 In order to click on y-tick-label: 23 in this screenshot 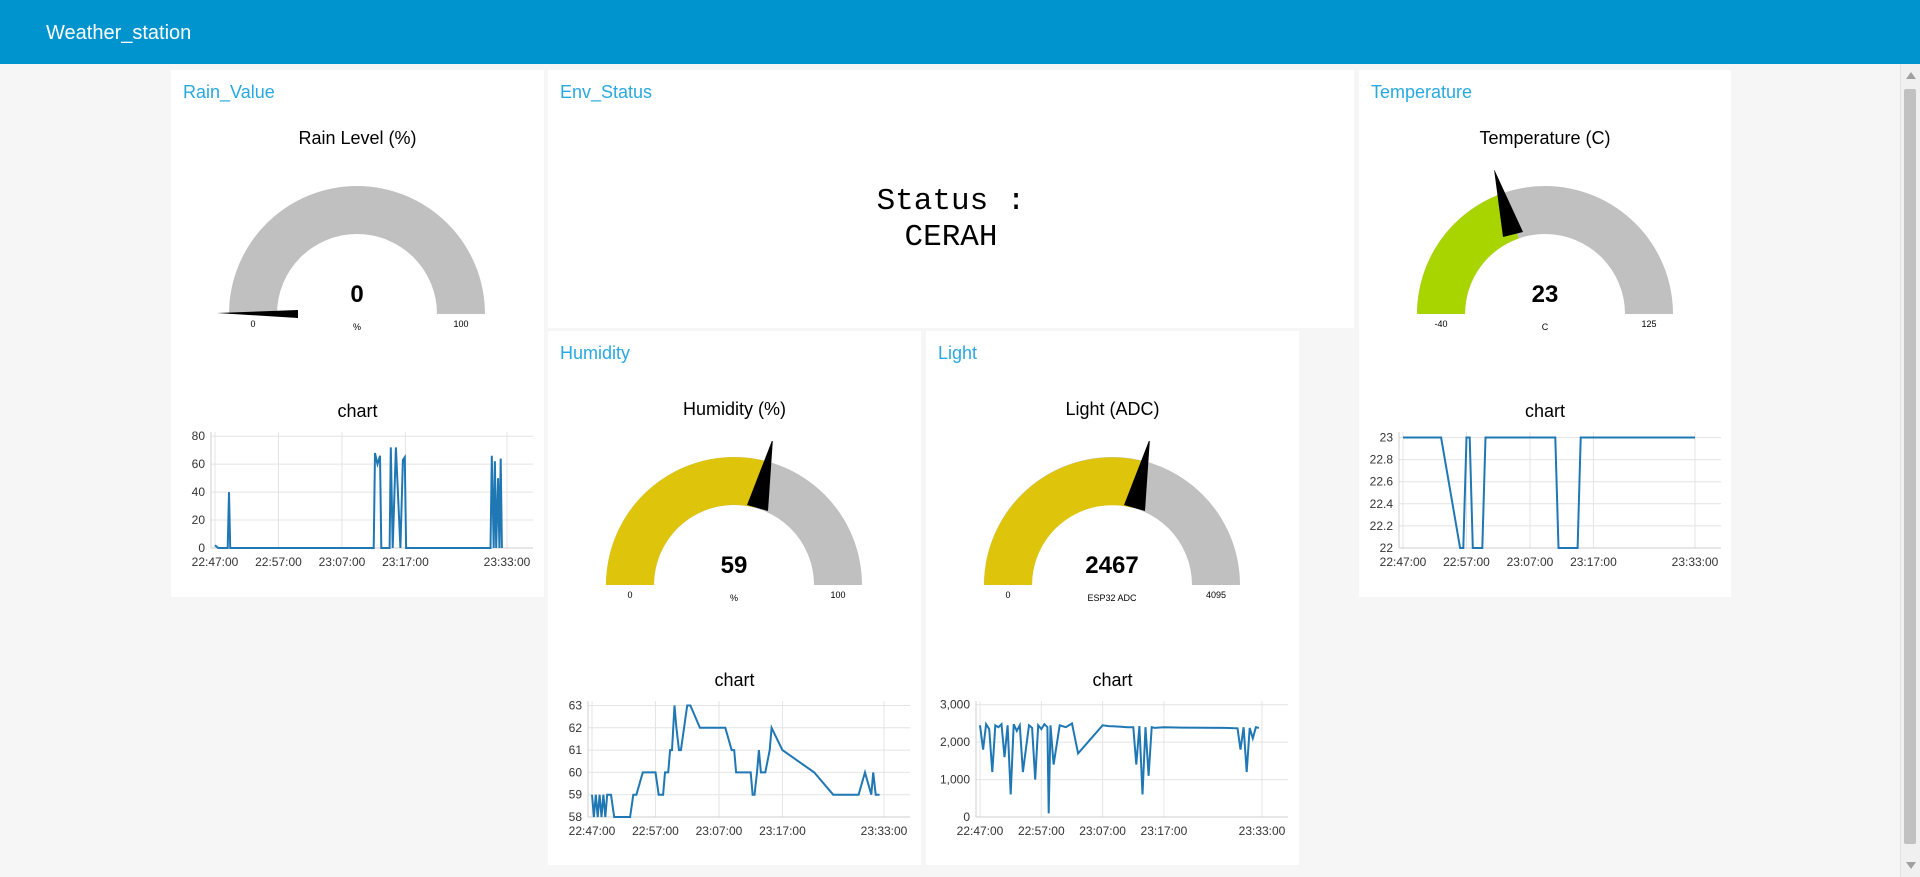, I will do `click(1387, 438)`.